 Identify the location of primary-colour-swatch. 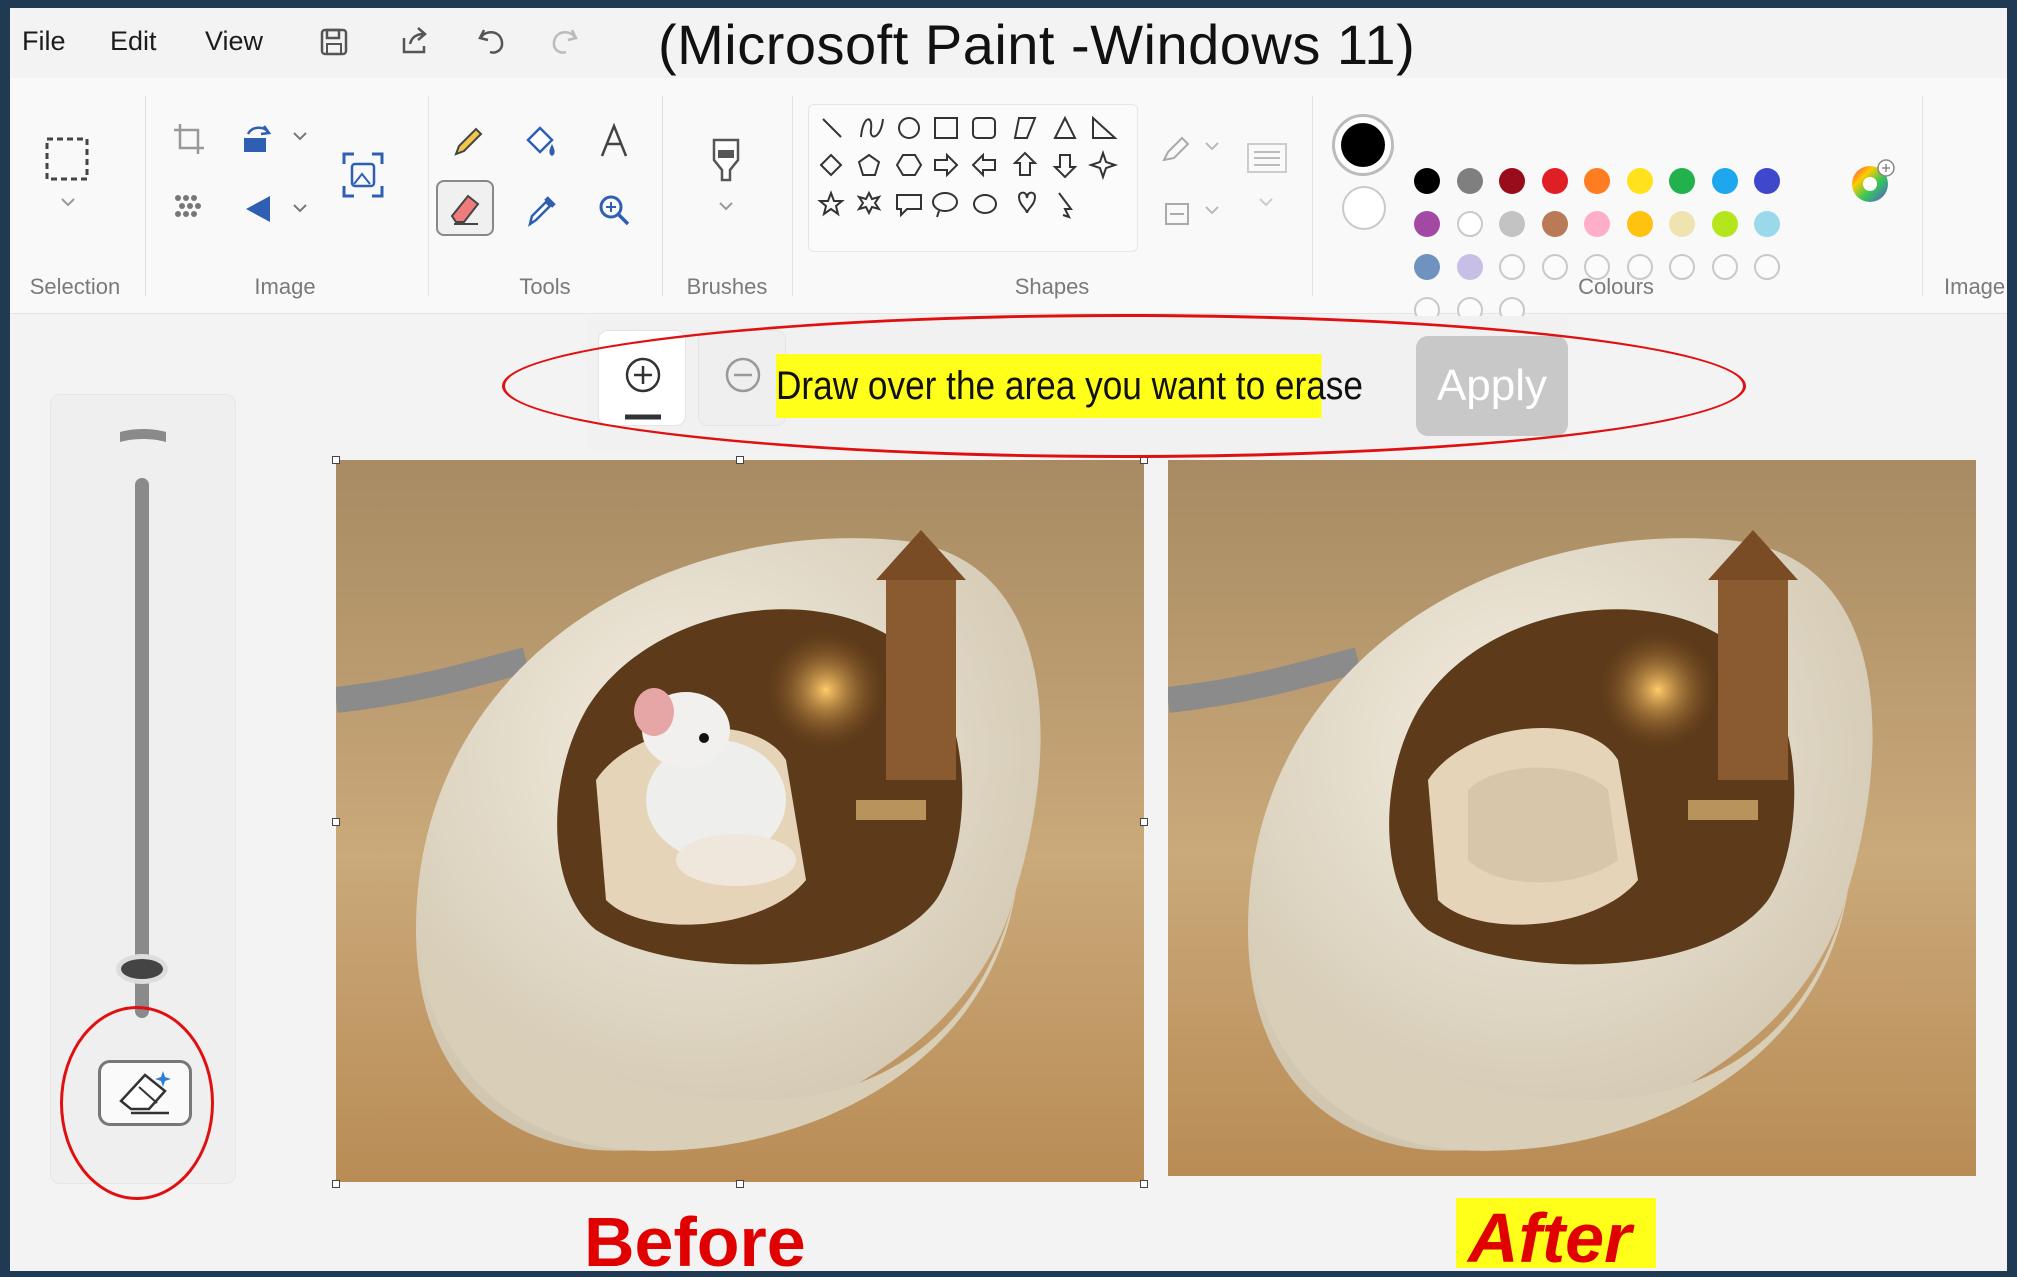
(1363, 145).